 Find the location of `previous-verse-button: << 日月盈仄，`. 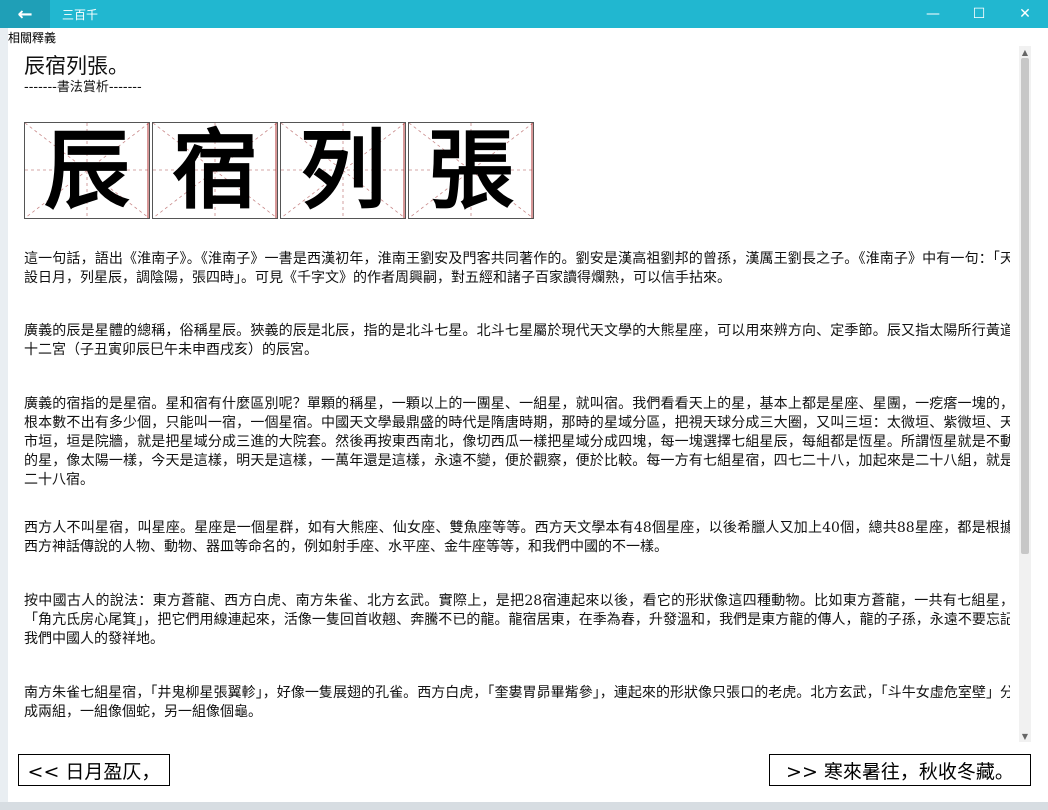

previous-verse-button: << 日月盈仄， is located at coordinates (94, 770).